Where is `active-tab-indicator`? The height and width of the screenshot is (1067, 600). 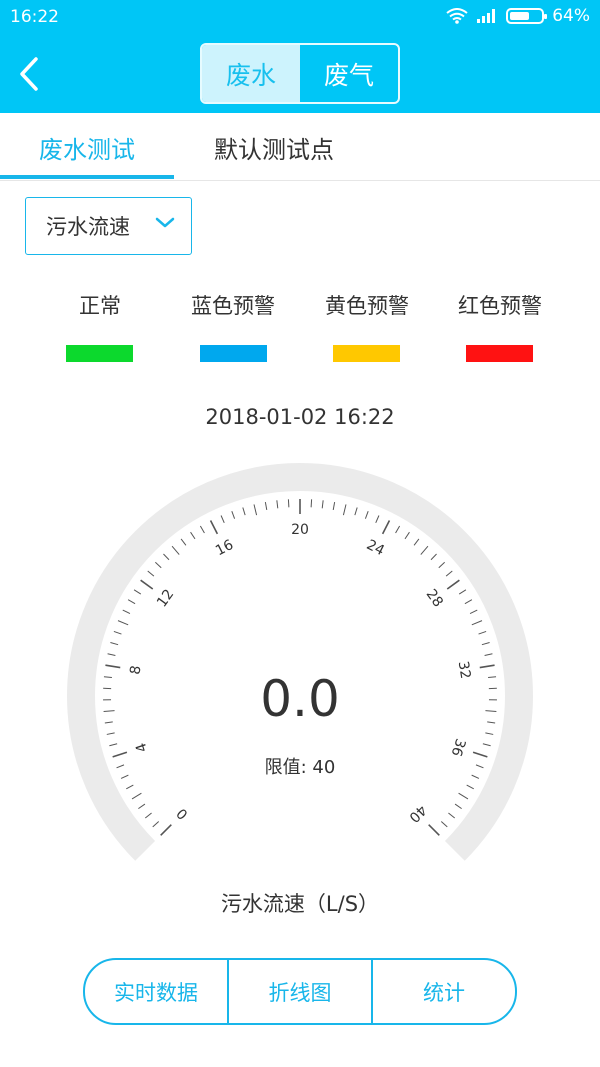 active-tab-indicator is located at coordinates (87, 177).